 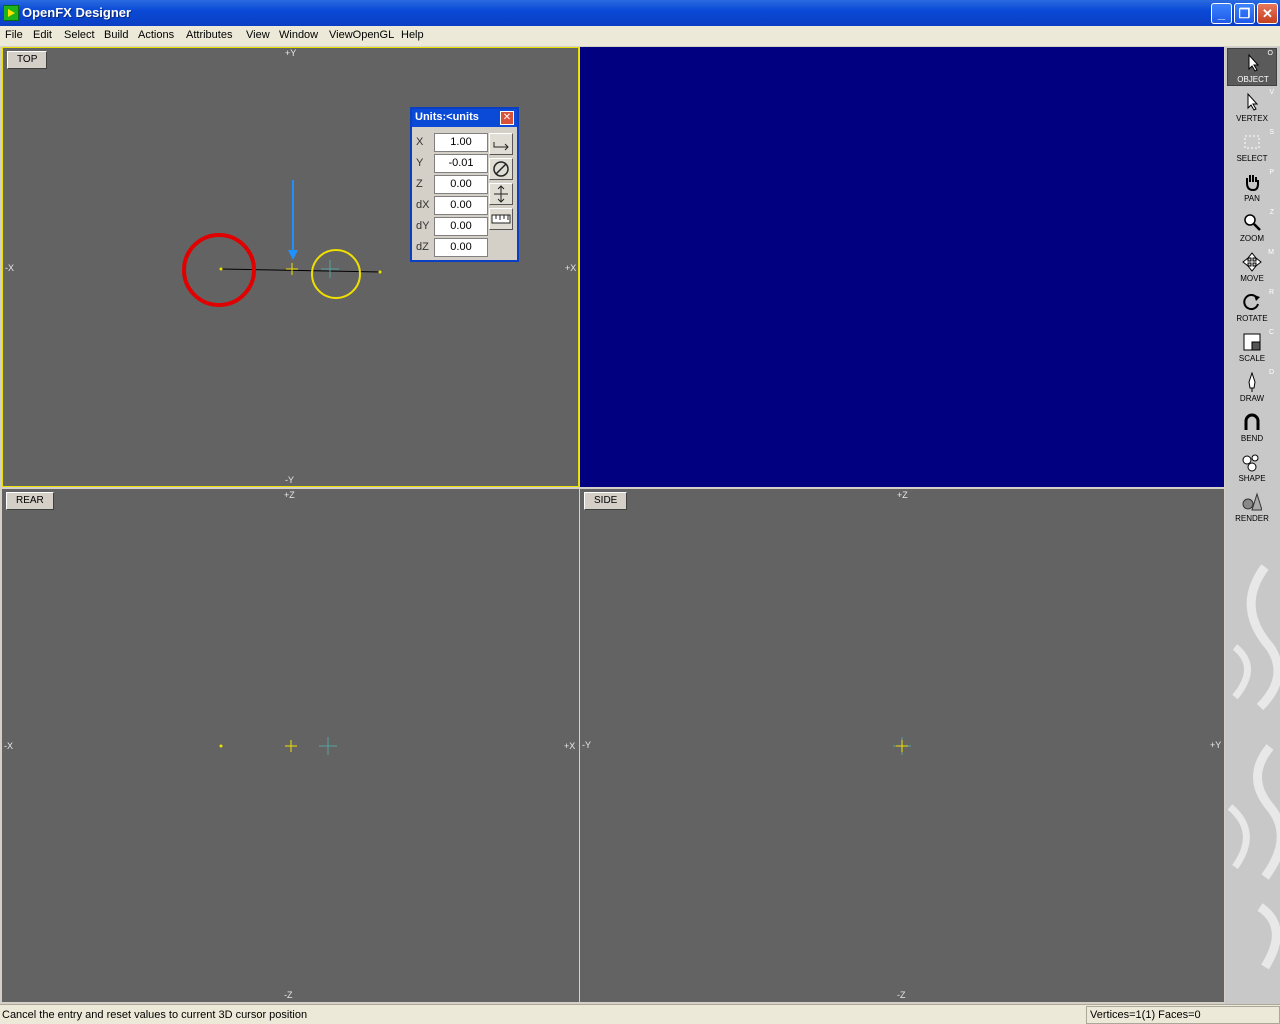 I want to click on pen-icon, so click(x=1252, y=382).